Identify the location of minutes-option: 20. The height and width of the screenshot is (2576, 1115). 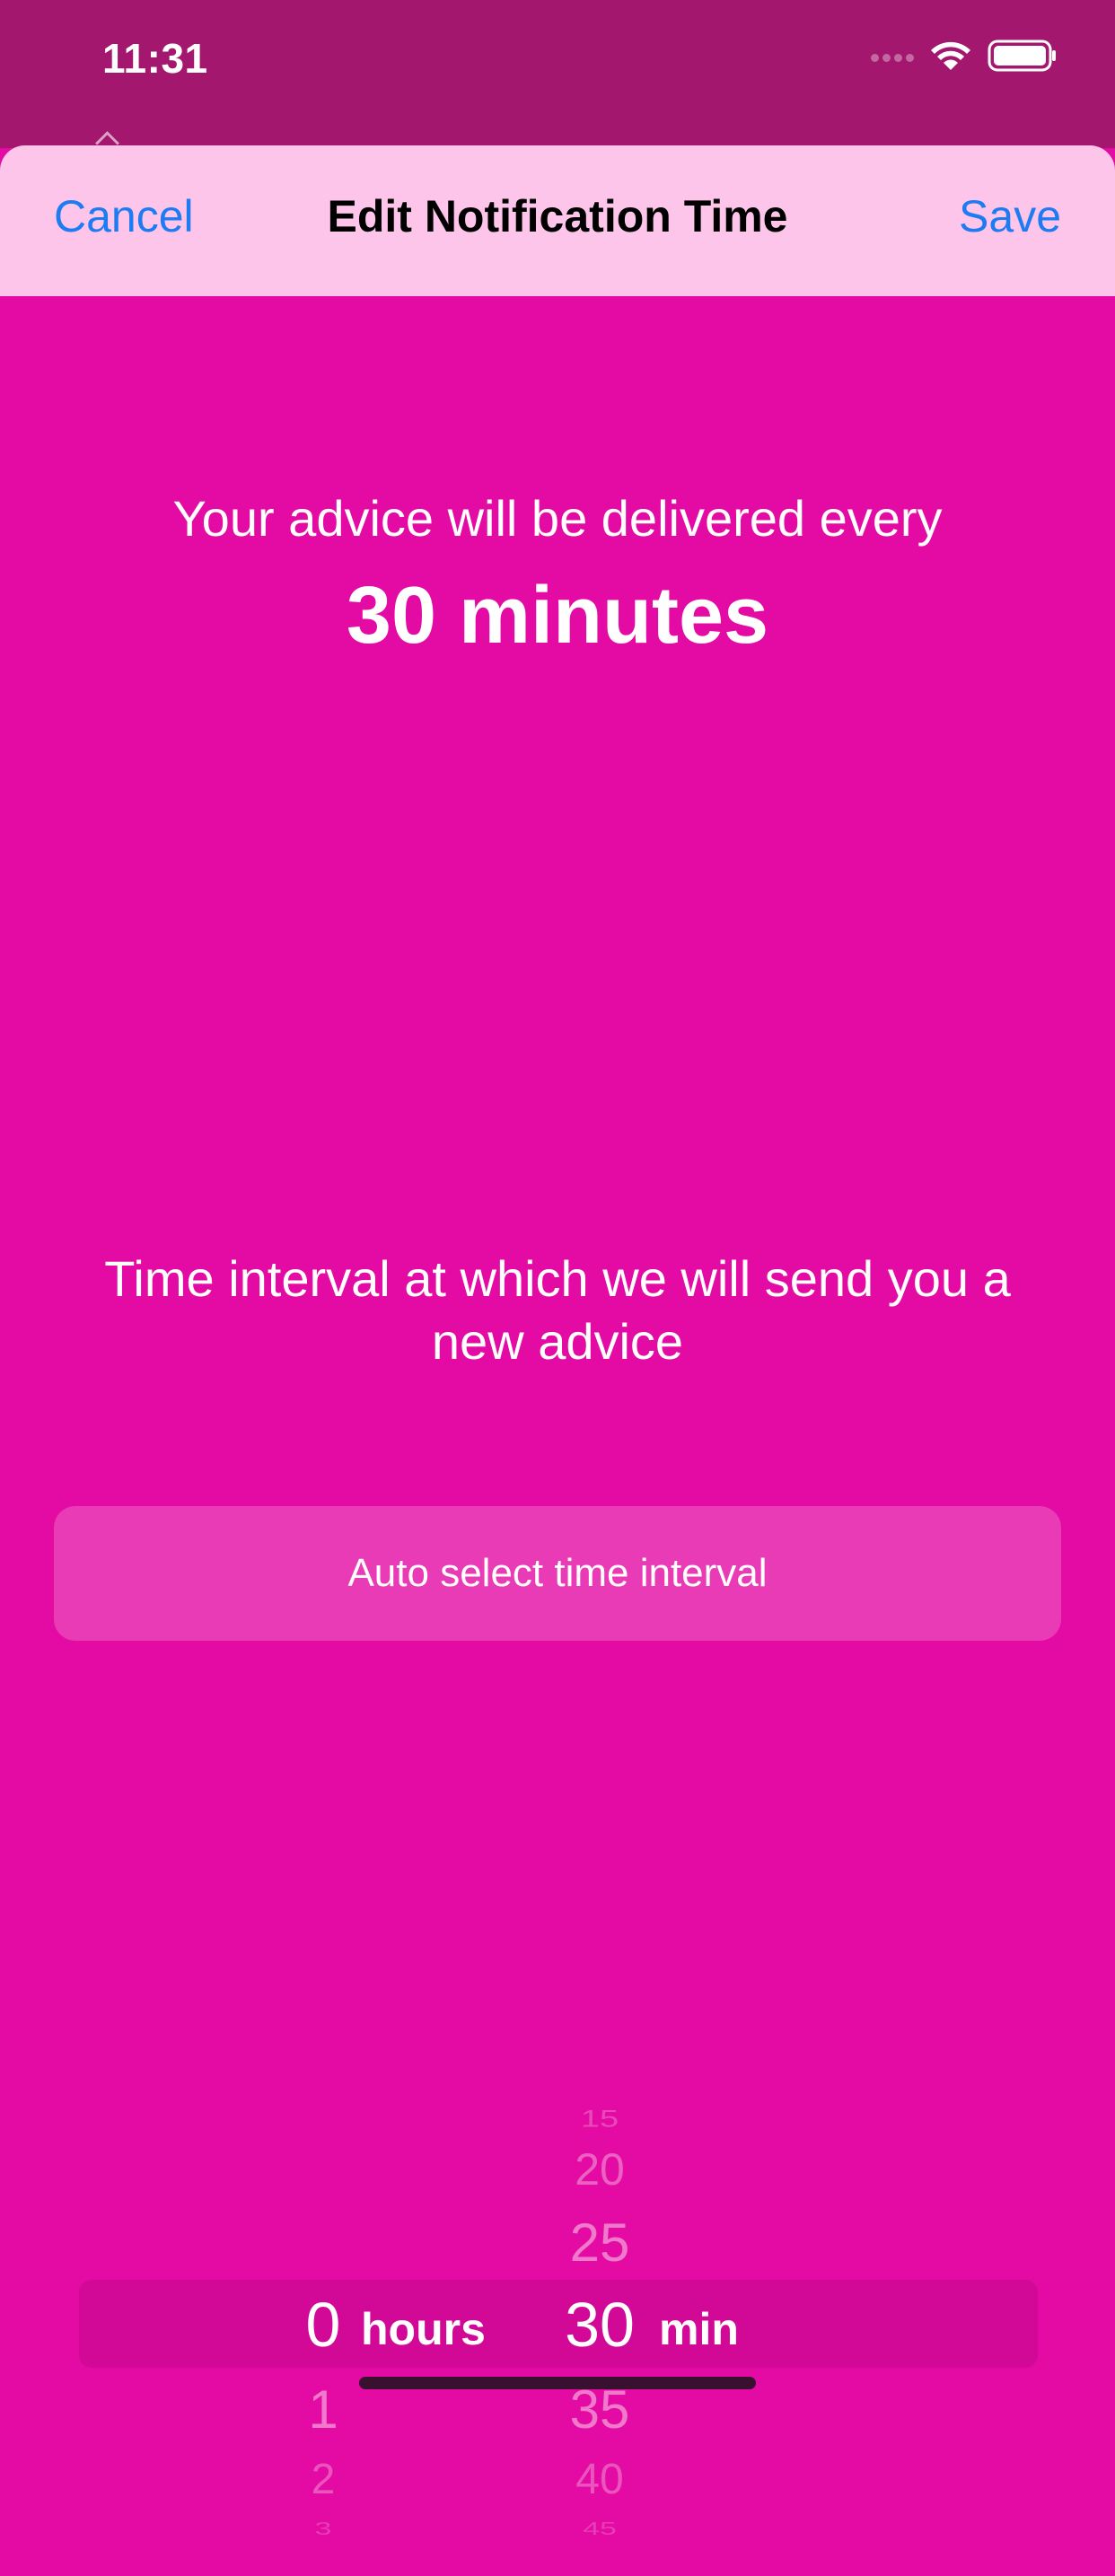
(600, 2169).